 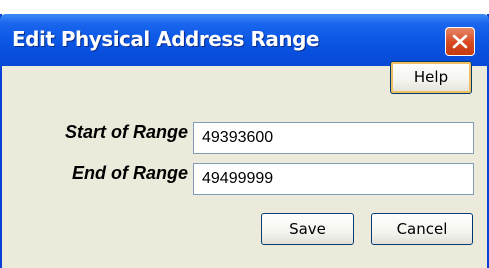 What do you see at coordinates (126, 132) in the screenshot?
I see `start-of-range-label: Start of Range` at bounding box center [126, 132].